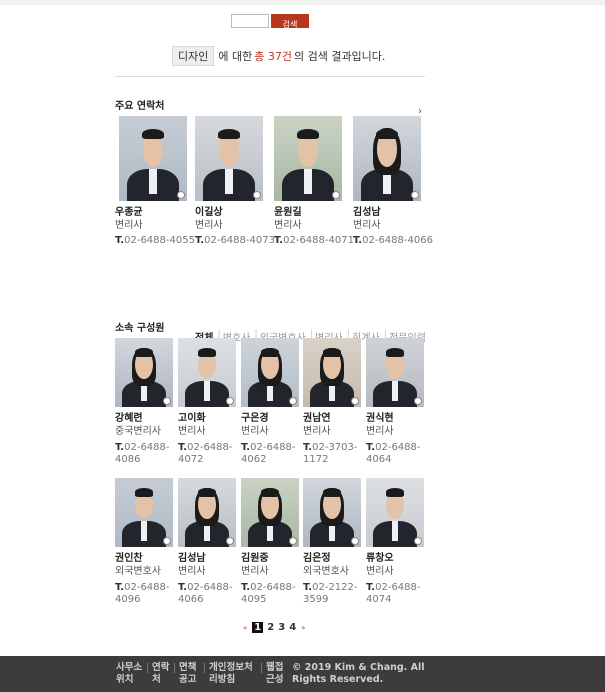 The image size is (605, 692). Describe the element at coordinates (144, 454) in the screenshot. I see `member-phone: T.02-6488- 4086` at that location.